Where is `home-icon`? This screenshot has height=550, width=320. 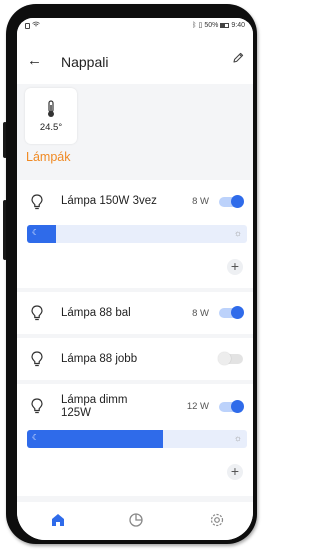
home-icon is located at coordinates (58, 522).